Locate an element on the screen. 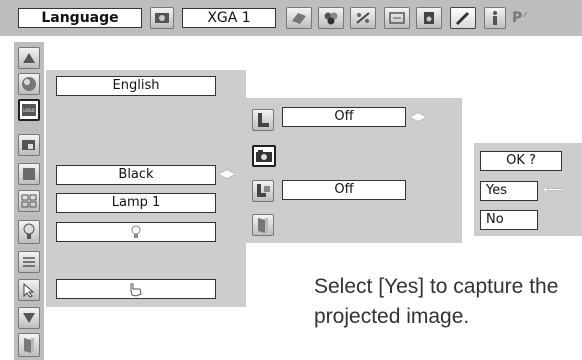  lamp-icon is located at coordinates (29, 232).